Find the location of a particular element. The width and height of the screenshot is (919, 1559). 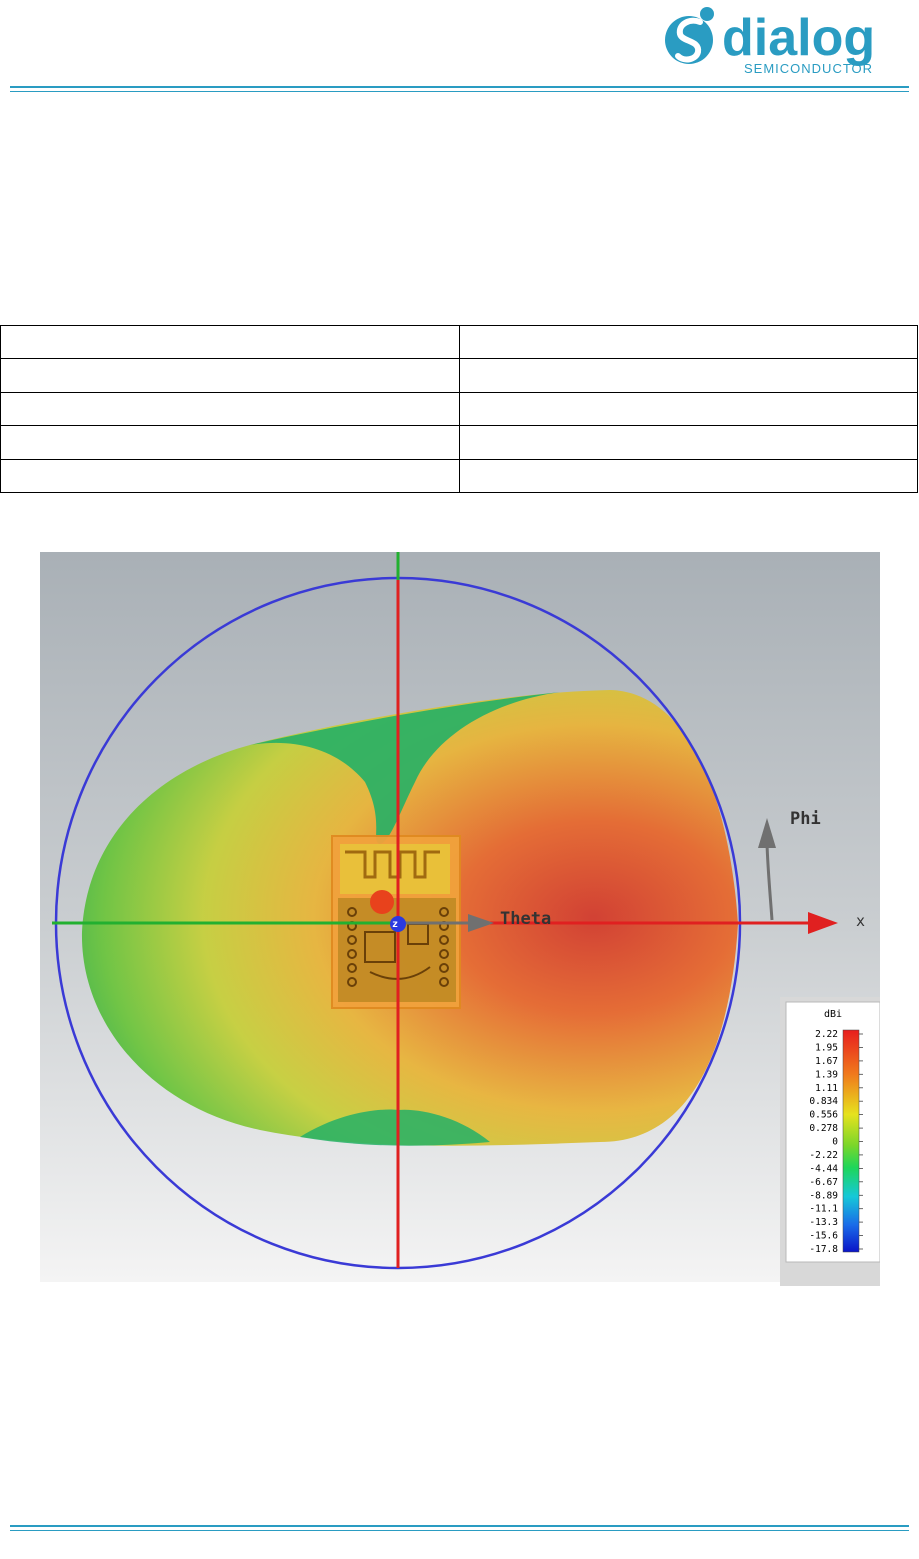

legend-tick-label: -6.67 is located at coordinates (823, 1182).